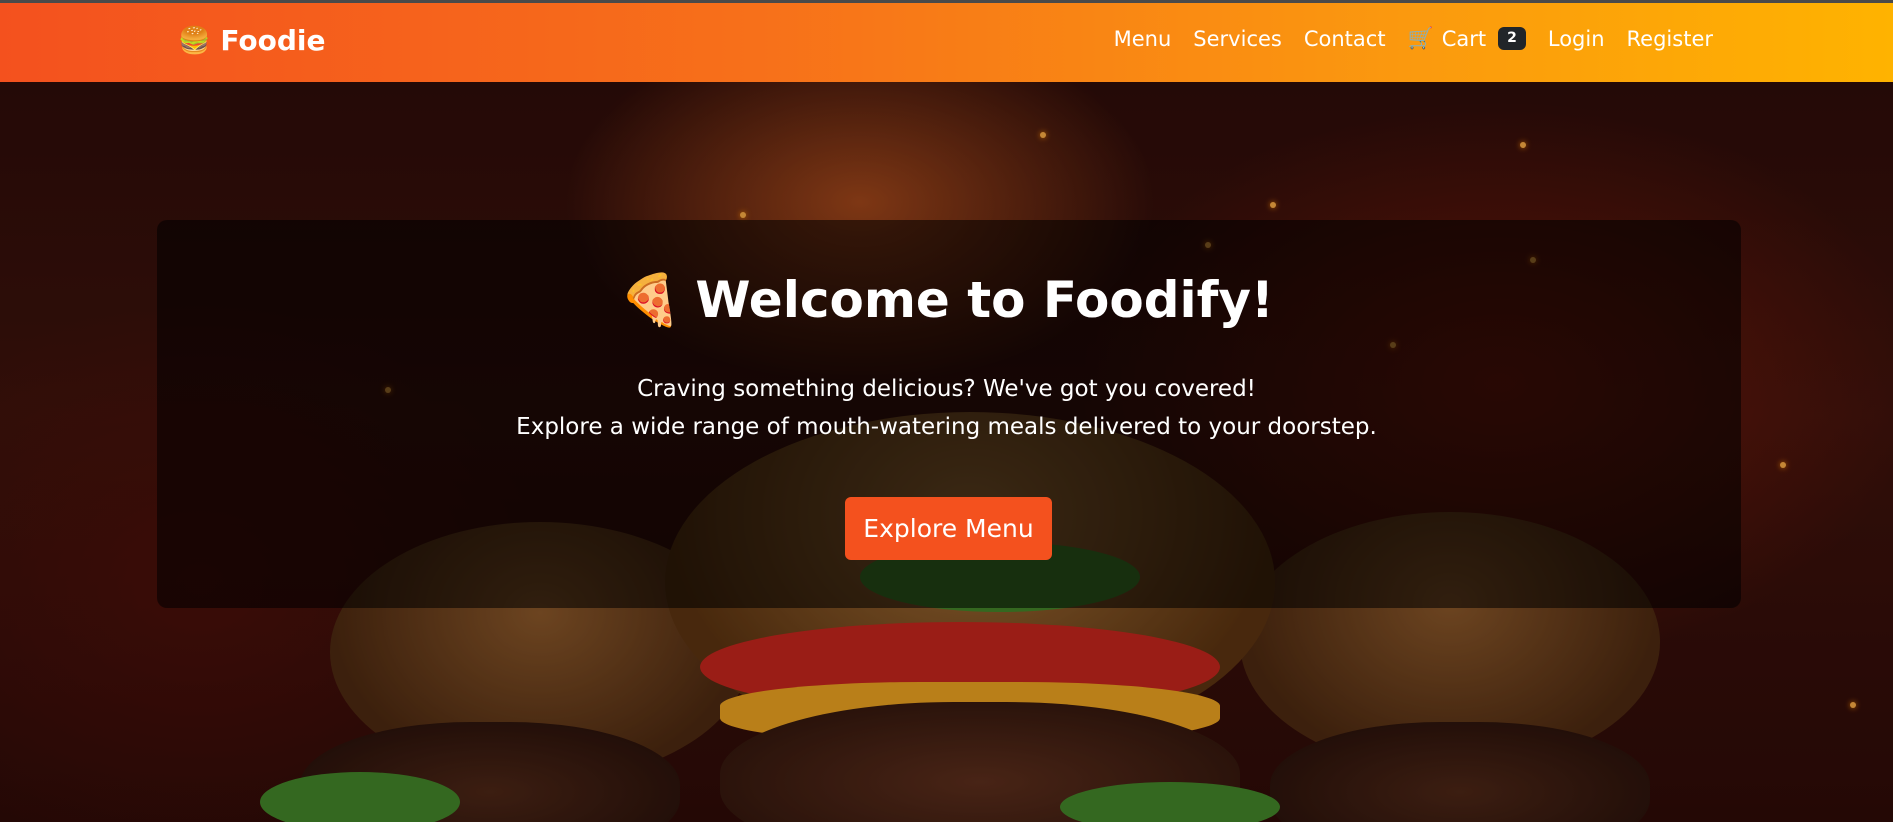 The width and height of the screenshot is (1893, 822). Describe the element at coordinates (1670, 39) in the screenshot. I see `nav-link-register: Register` at that location.